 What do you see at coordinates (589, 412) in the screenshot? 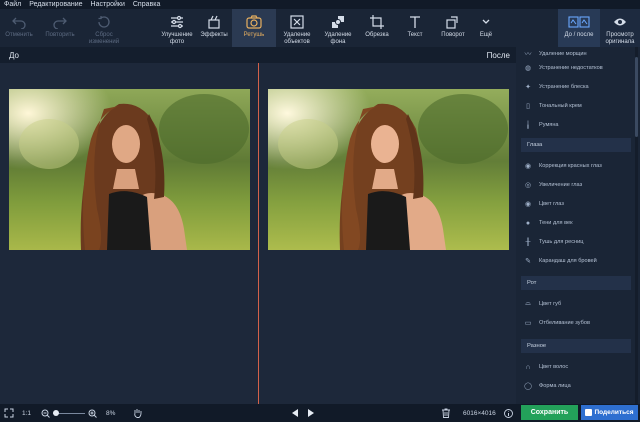
I see `share-icon` at bounding box center [589, 412].